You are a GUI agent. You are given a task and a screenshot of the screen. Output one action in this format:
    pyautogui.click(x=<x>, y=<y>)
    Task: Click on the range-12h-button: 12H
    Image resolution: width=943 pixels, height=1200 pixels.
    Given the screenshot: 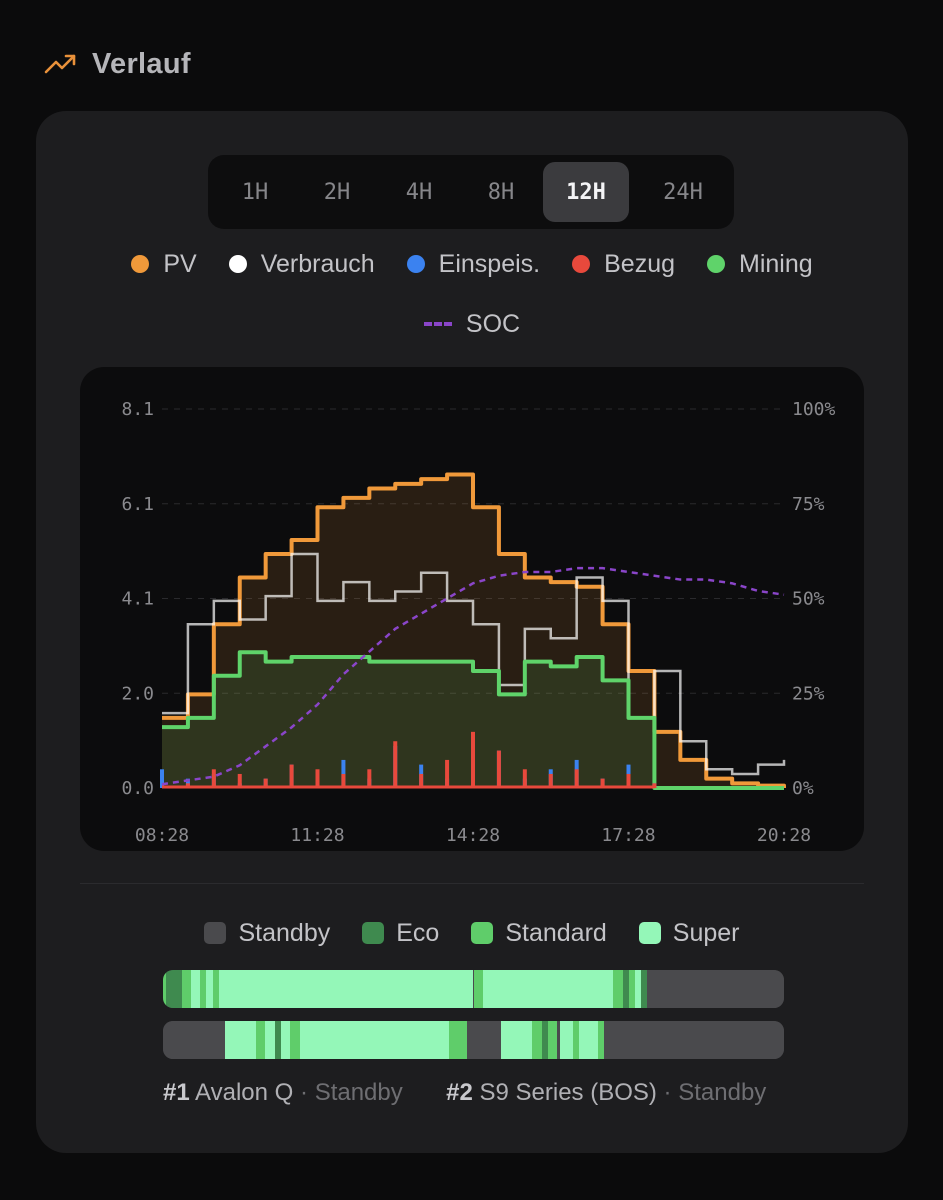 What is the action you would take?
    pyautogui.click(x=586, y=192)
    